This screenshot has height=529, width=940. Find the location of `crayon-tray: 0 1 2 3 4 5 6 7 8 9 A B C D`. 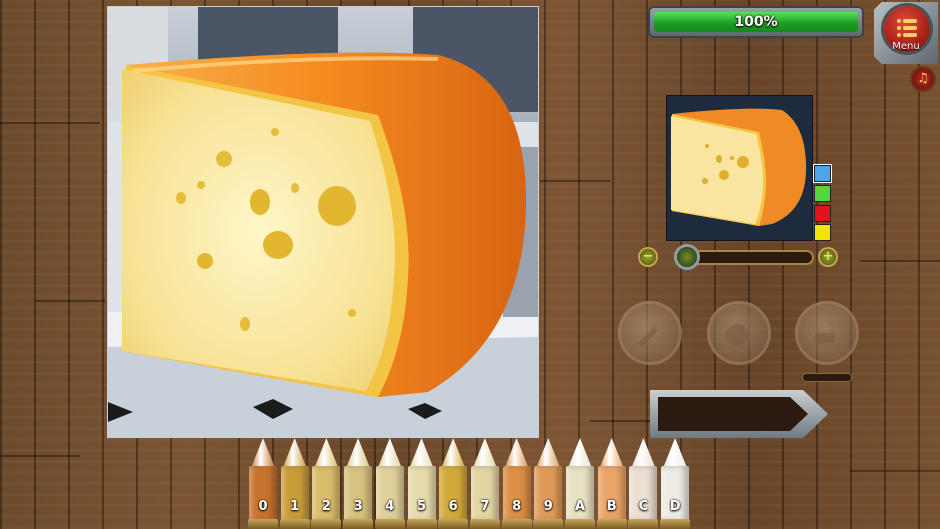

crayon-tray: 0 1 2 3 4 5 6 7 8 9 A B C D is located at coordinates (471, 483).